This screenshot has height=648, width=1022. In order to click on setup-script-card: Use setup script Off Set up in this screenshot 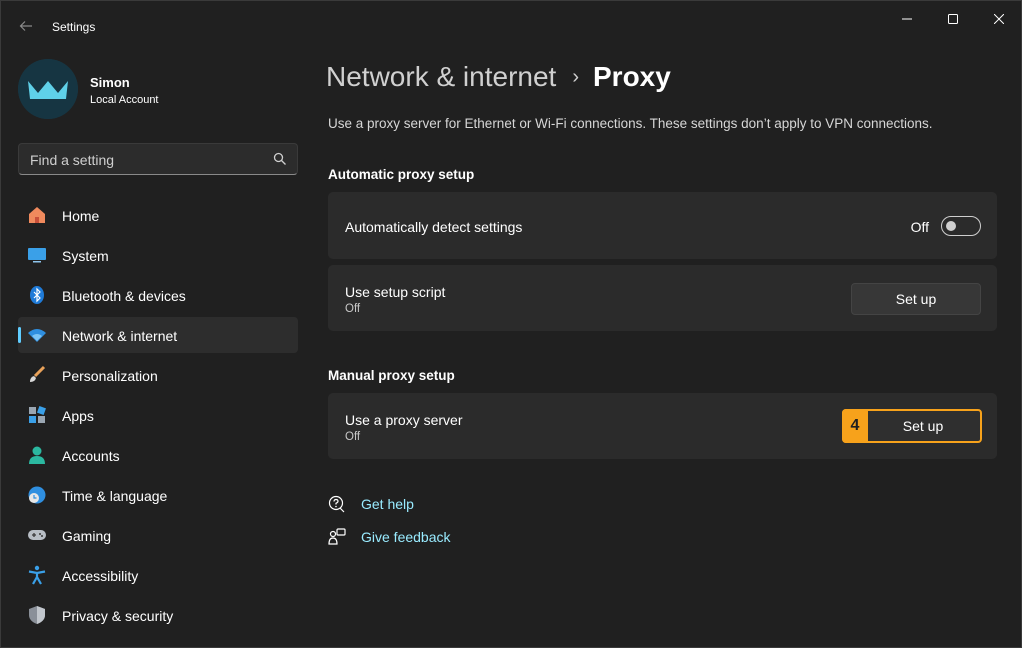, I will do `click(662, 298)`.